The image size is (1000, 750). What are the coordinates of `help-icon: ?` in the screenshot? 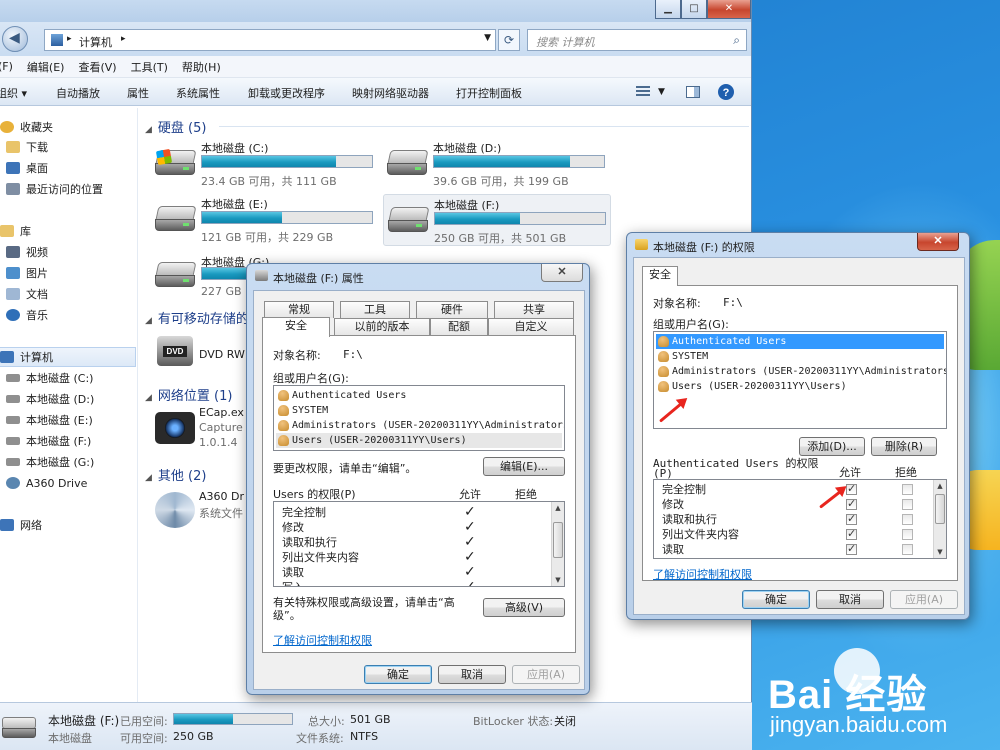 It's located at (726, 92).